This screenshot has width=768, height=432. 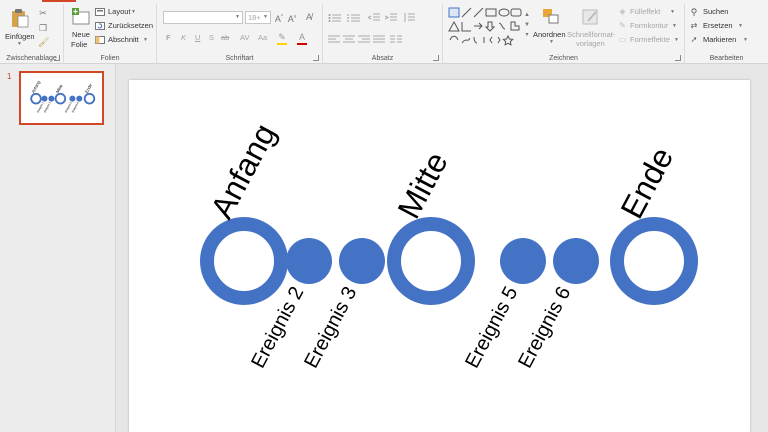 I want to click on quick-styles-icon, so click(x=590, y=17).